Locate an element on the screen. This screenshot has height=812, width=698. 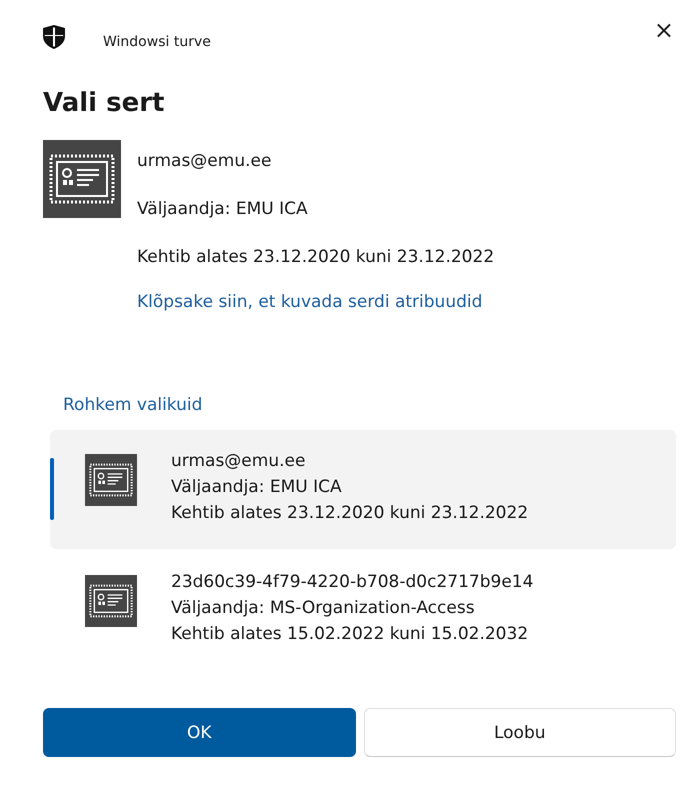
dialog-heading: Vali sert is located at coordinates (104, 103).